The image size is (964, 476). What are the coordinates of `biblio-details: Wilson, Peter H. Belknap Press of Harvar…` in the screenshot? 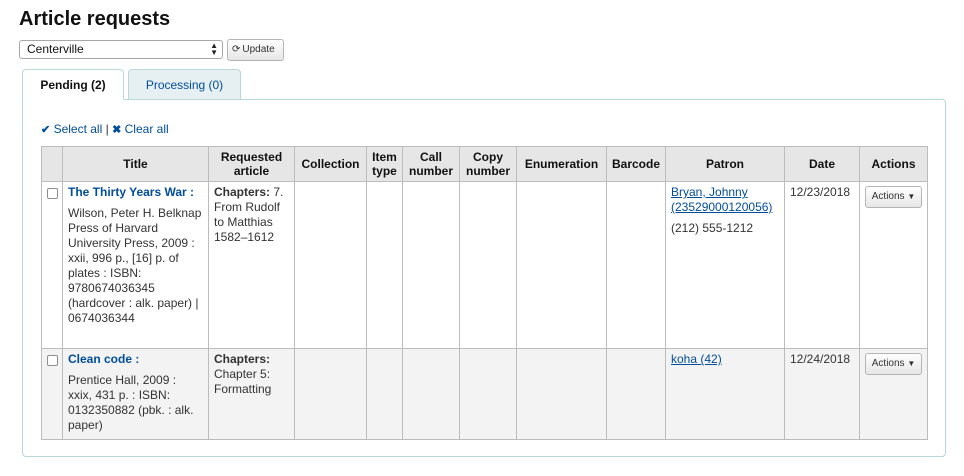 It's located at (135, 265).